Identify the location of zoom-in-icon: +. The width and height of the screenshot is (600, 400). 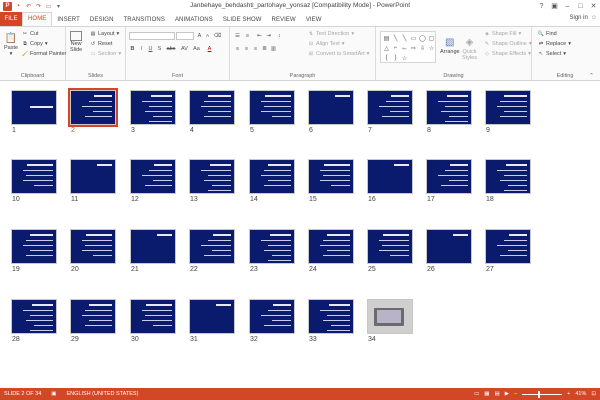
(568, 394).